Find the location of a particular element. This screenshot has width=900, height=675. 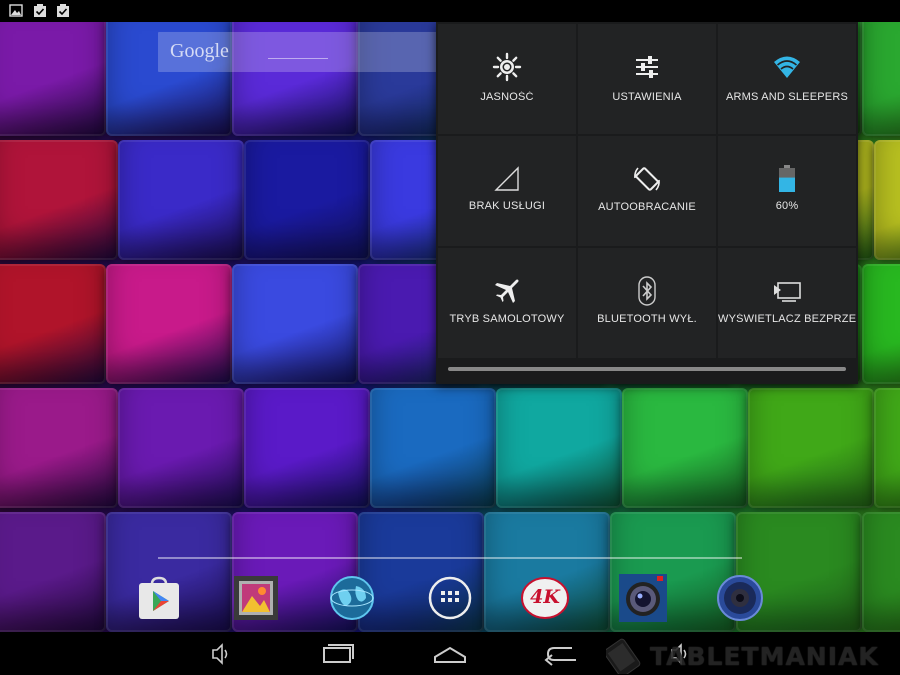

tile-brightness: JASNOŚĆ is located at coordinates (507, 79).